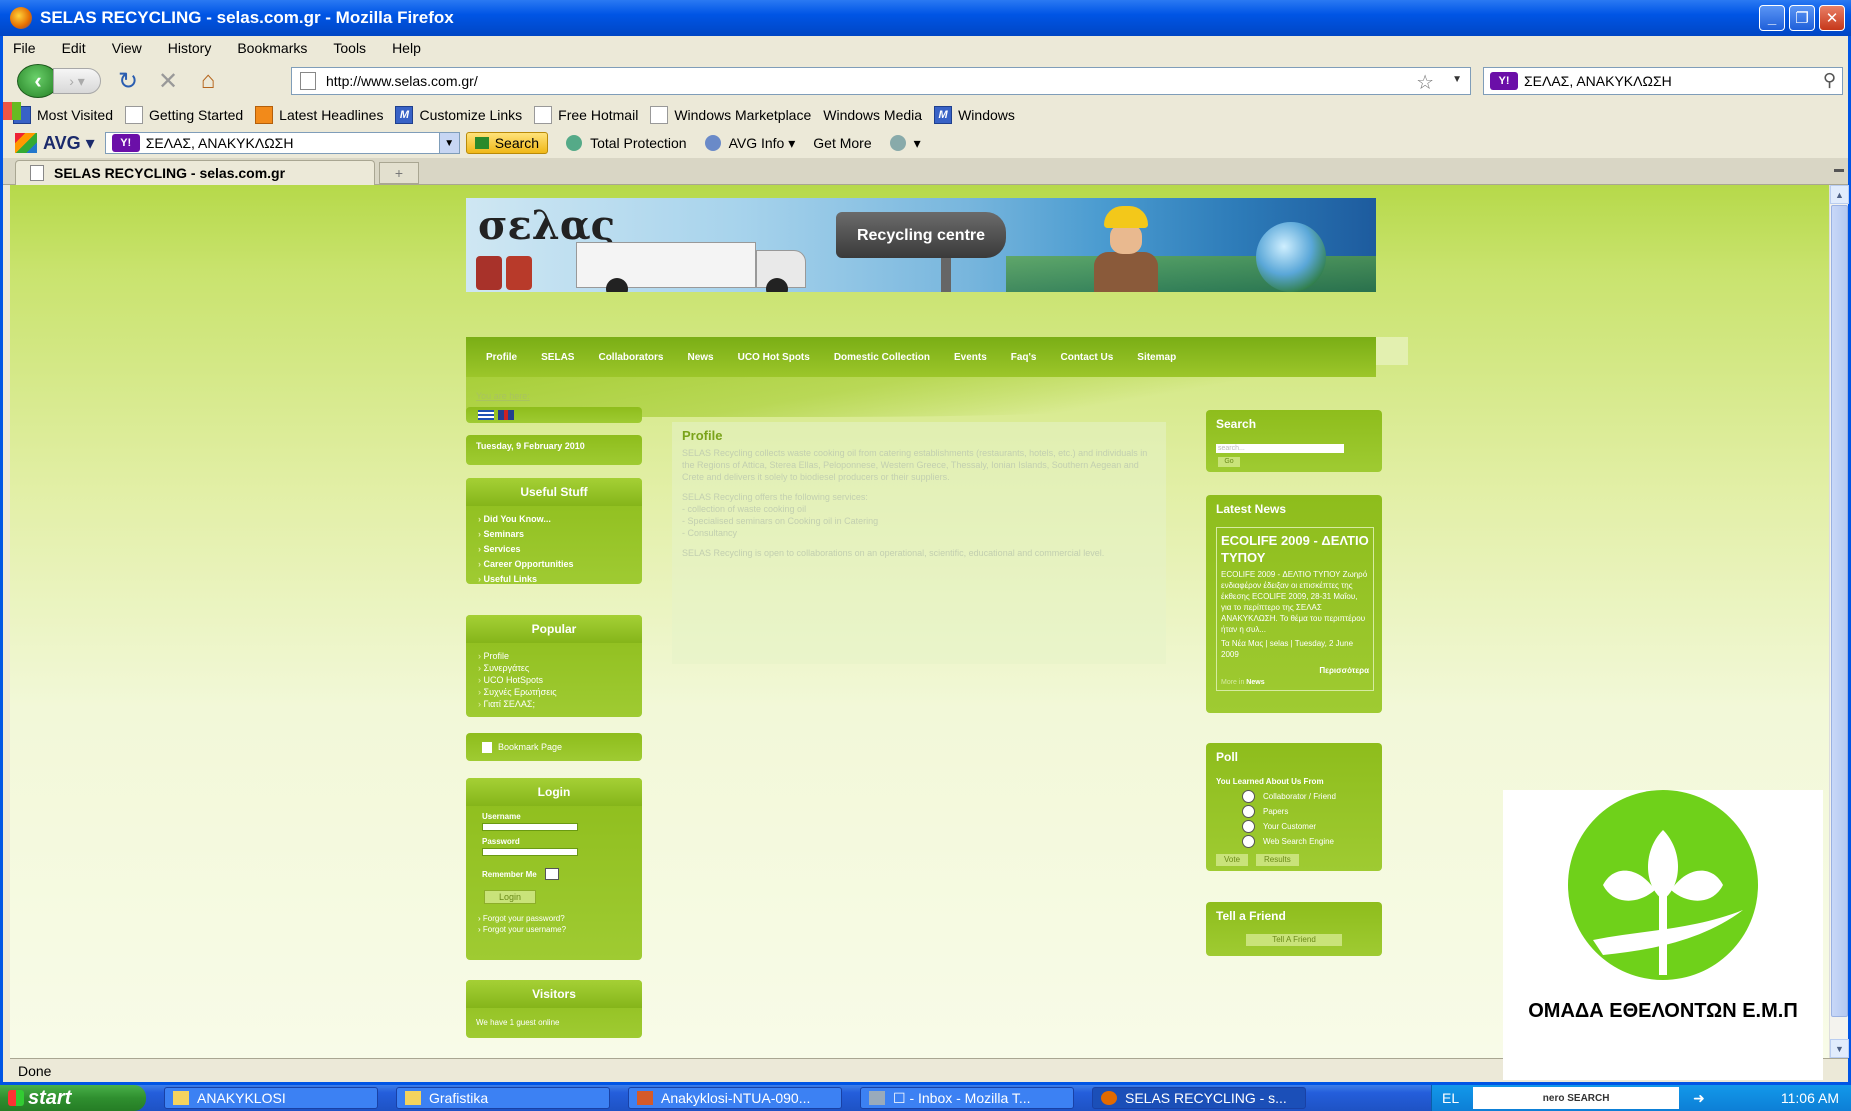 Image resolution: width=1851 pixels, height=1111 pixels. I want to click on nav-selas: SELAS, so click(557, 357).